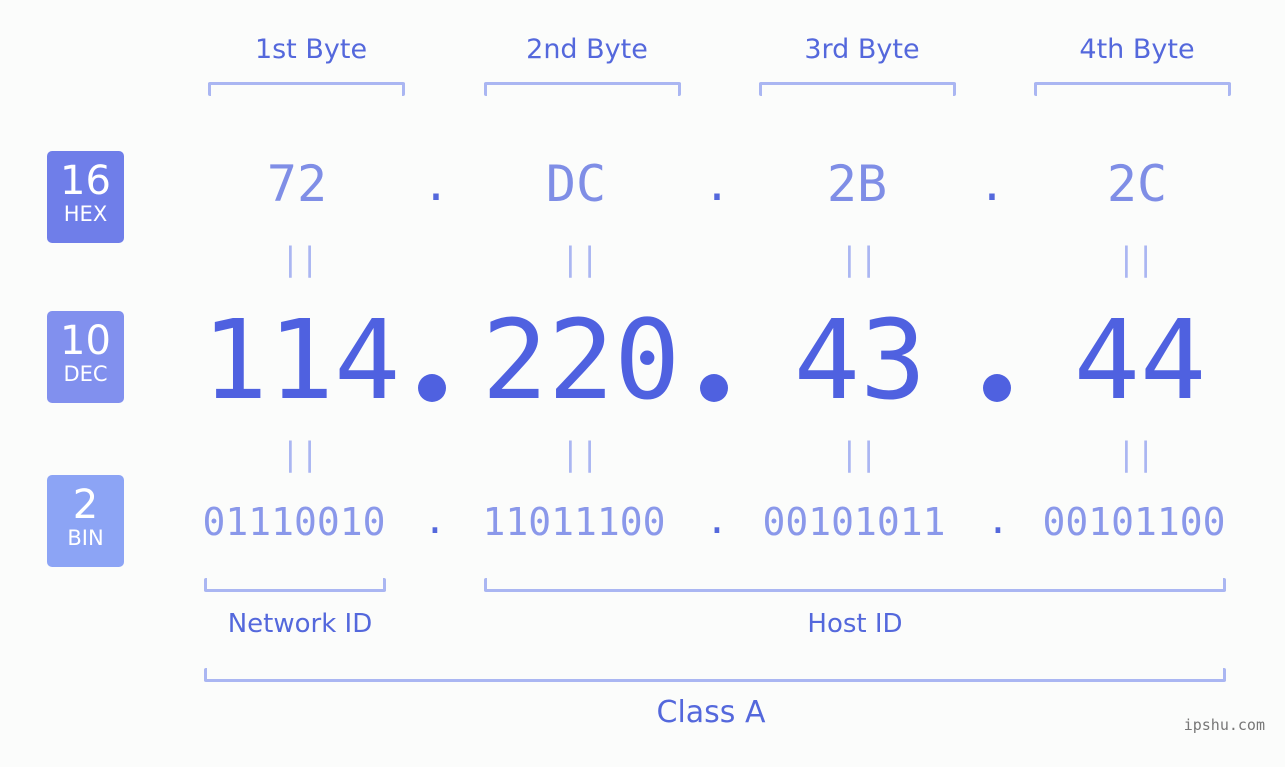  Describe the element at coordinates (295, 585) in the screenshot. I see `network-id-bracket` at that location.